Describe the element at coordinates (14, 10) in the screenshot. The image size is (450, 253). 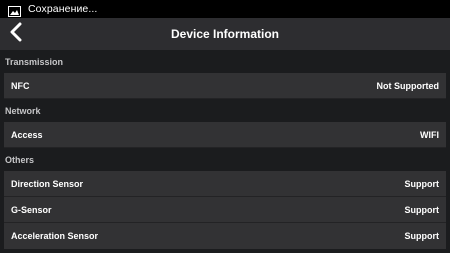
I see `image-icon` at that location.